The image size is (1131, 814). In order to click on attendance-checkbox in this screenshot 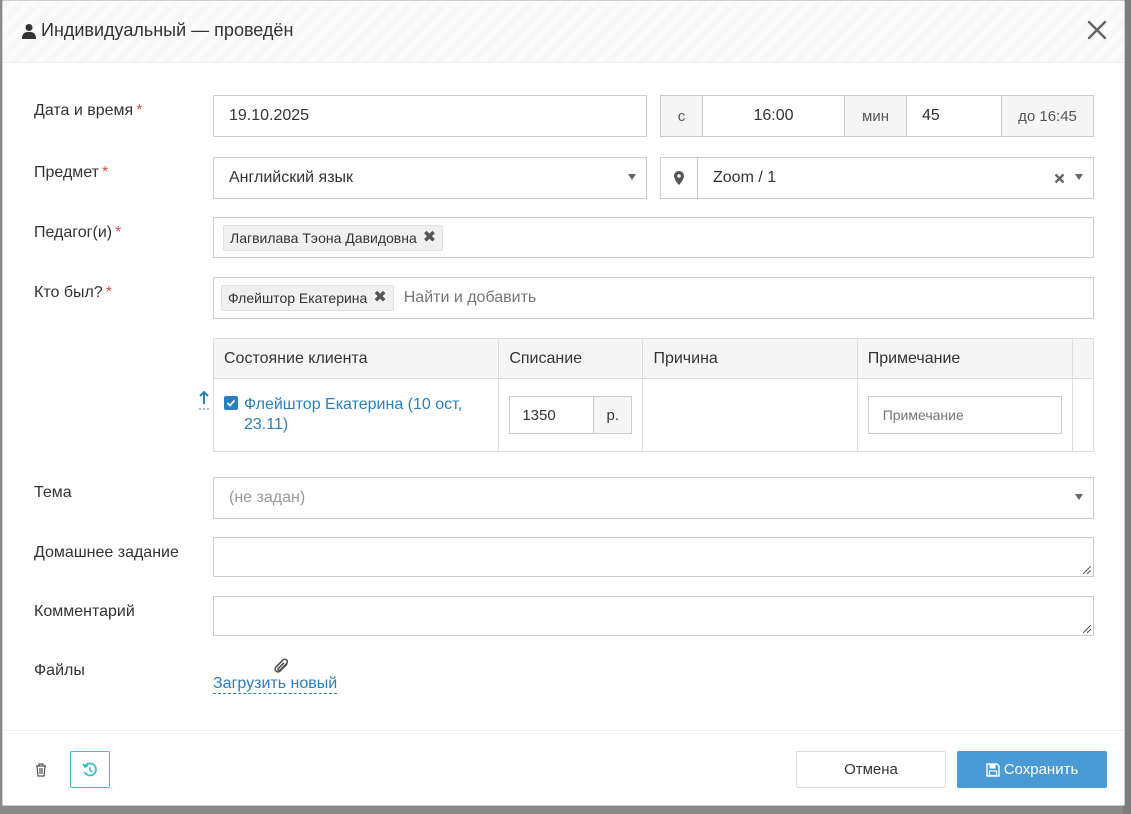, I will do `click(231, 403)`.